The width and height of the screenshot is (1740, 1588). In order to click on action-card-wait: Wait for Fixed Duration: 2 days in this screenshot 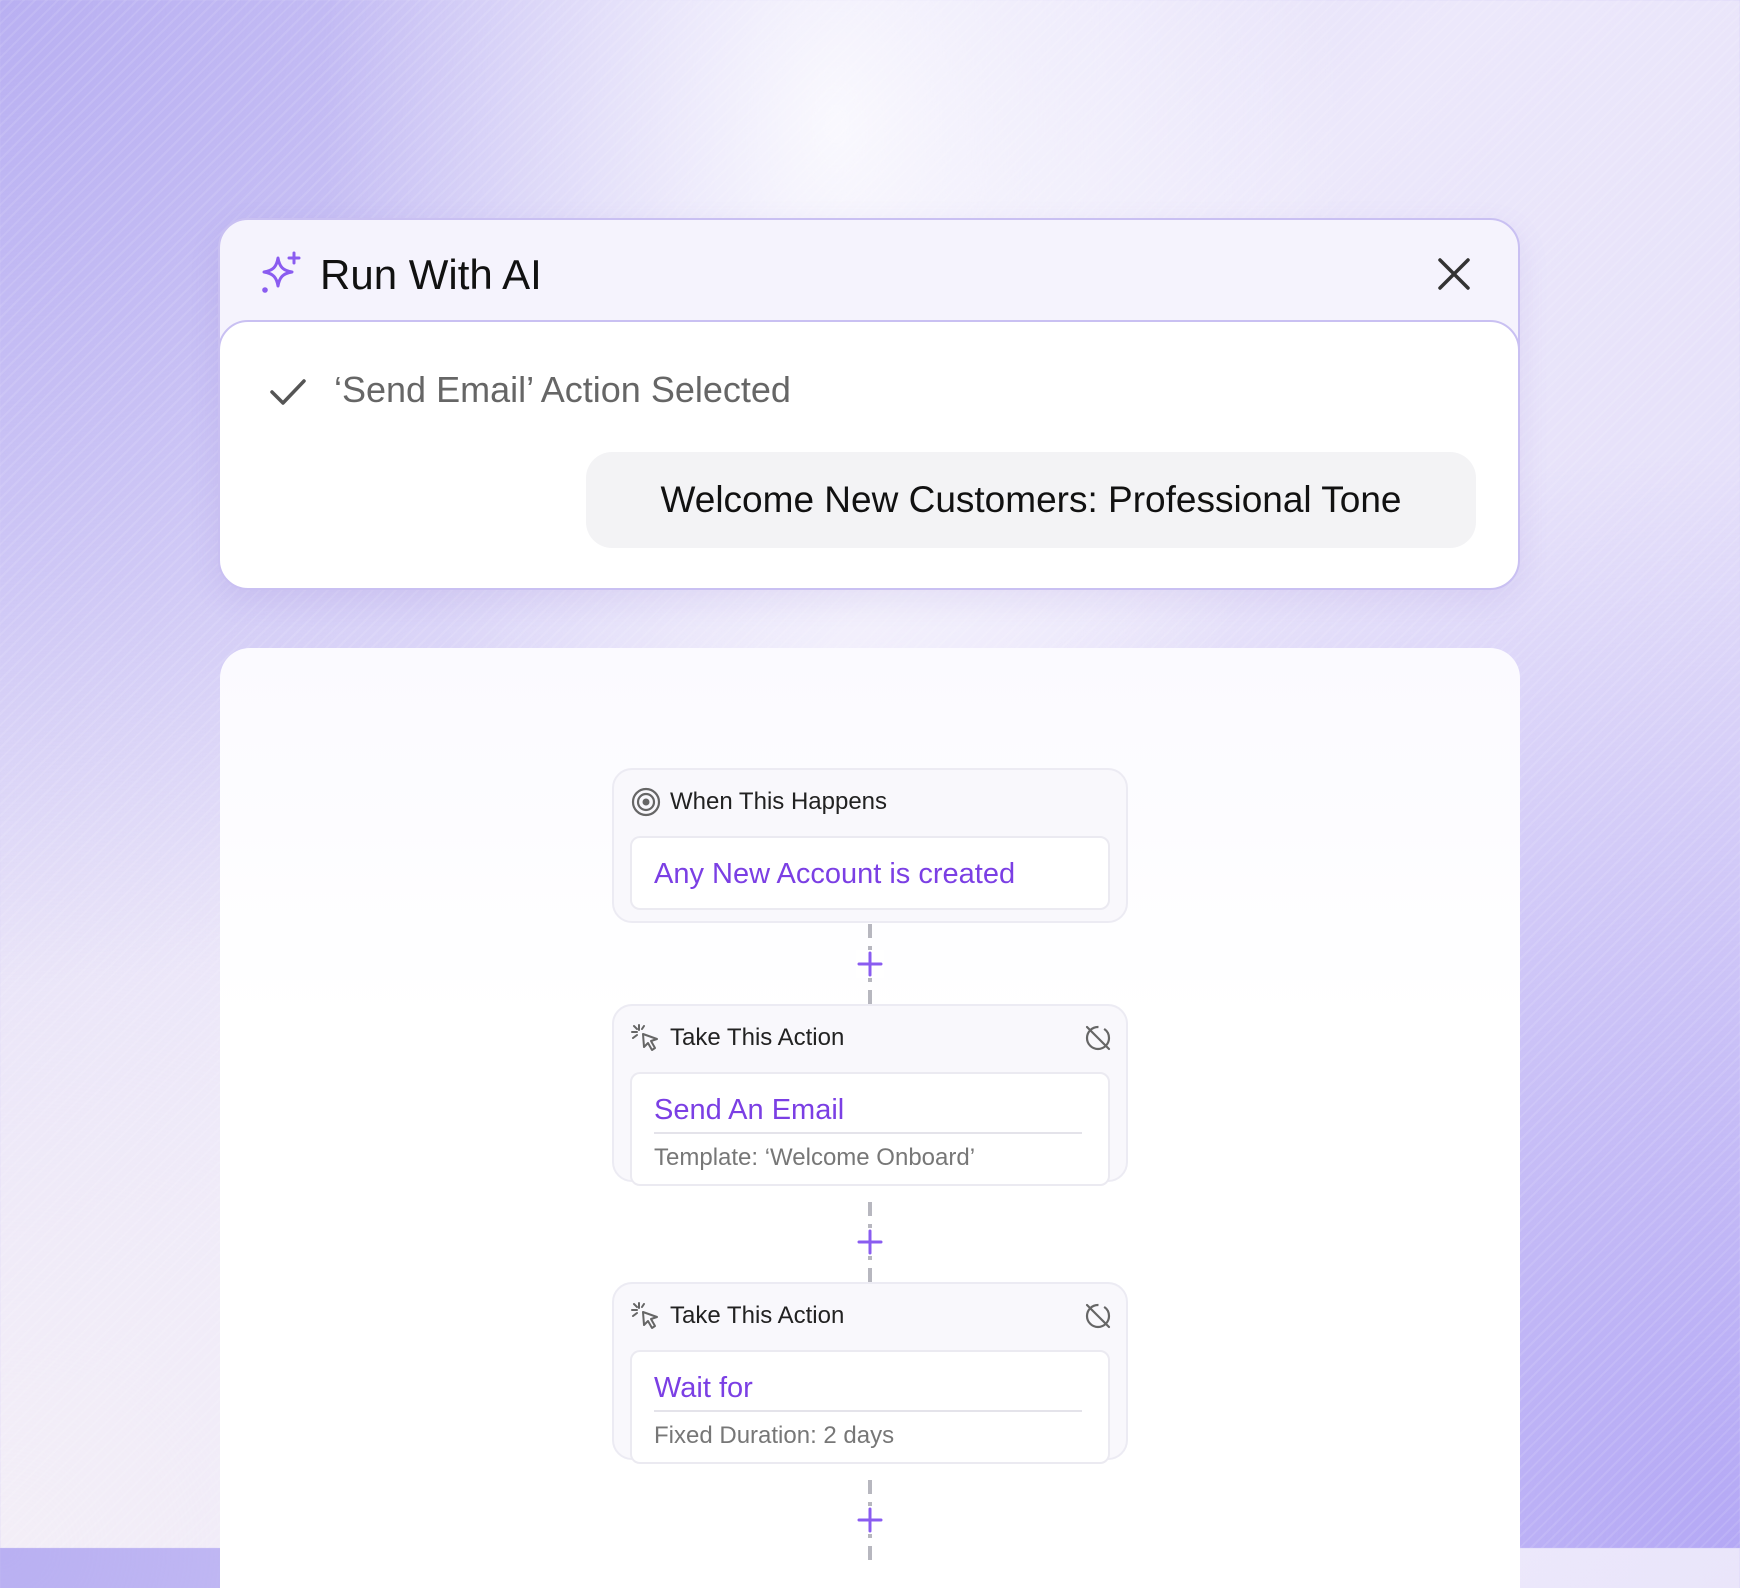, I will do `click(870, 1407)`.